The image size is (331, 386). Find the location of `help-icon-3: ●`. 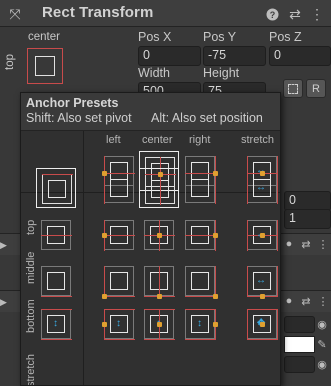

help-icon-3: ● is located at coordinates (289, 301).